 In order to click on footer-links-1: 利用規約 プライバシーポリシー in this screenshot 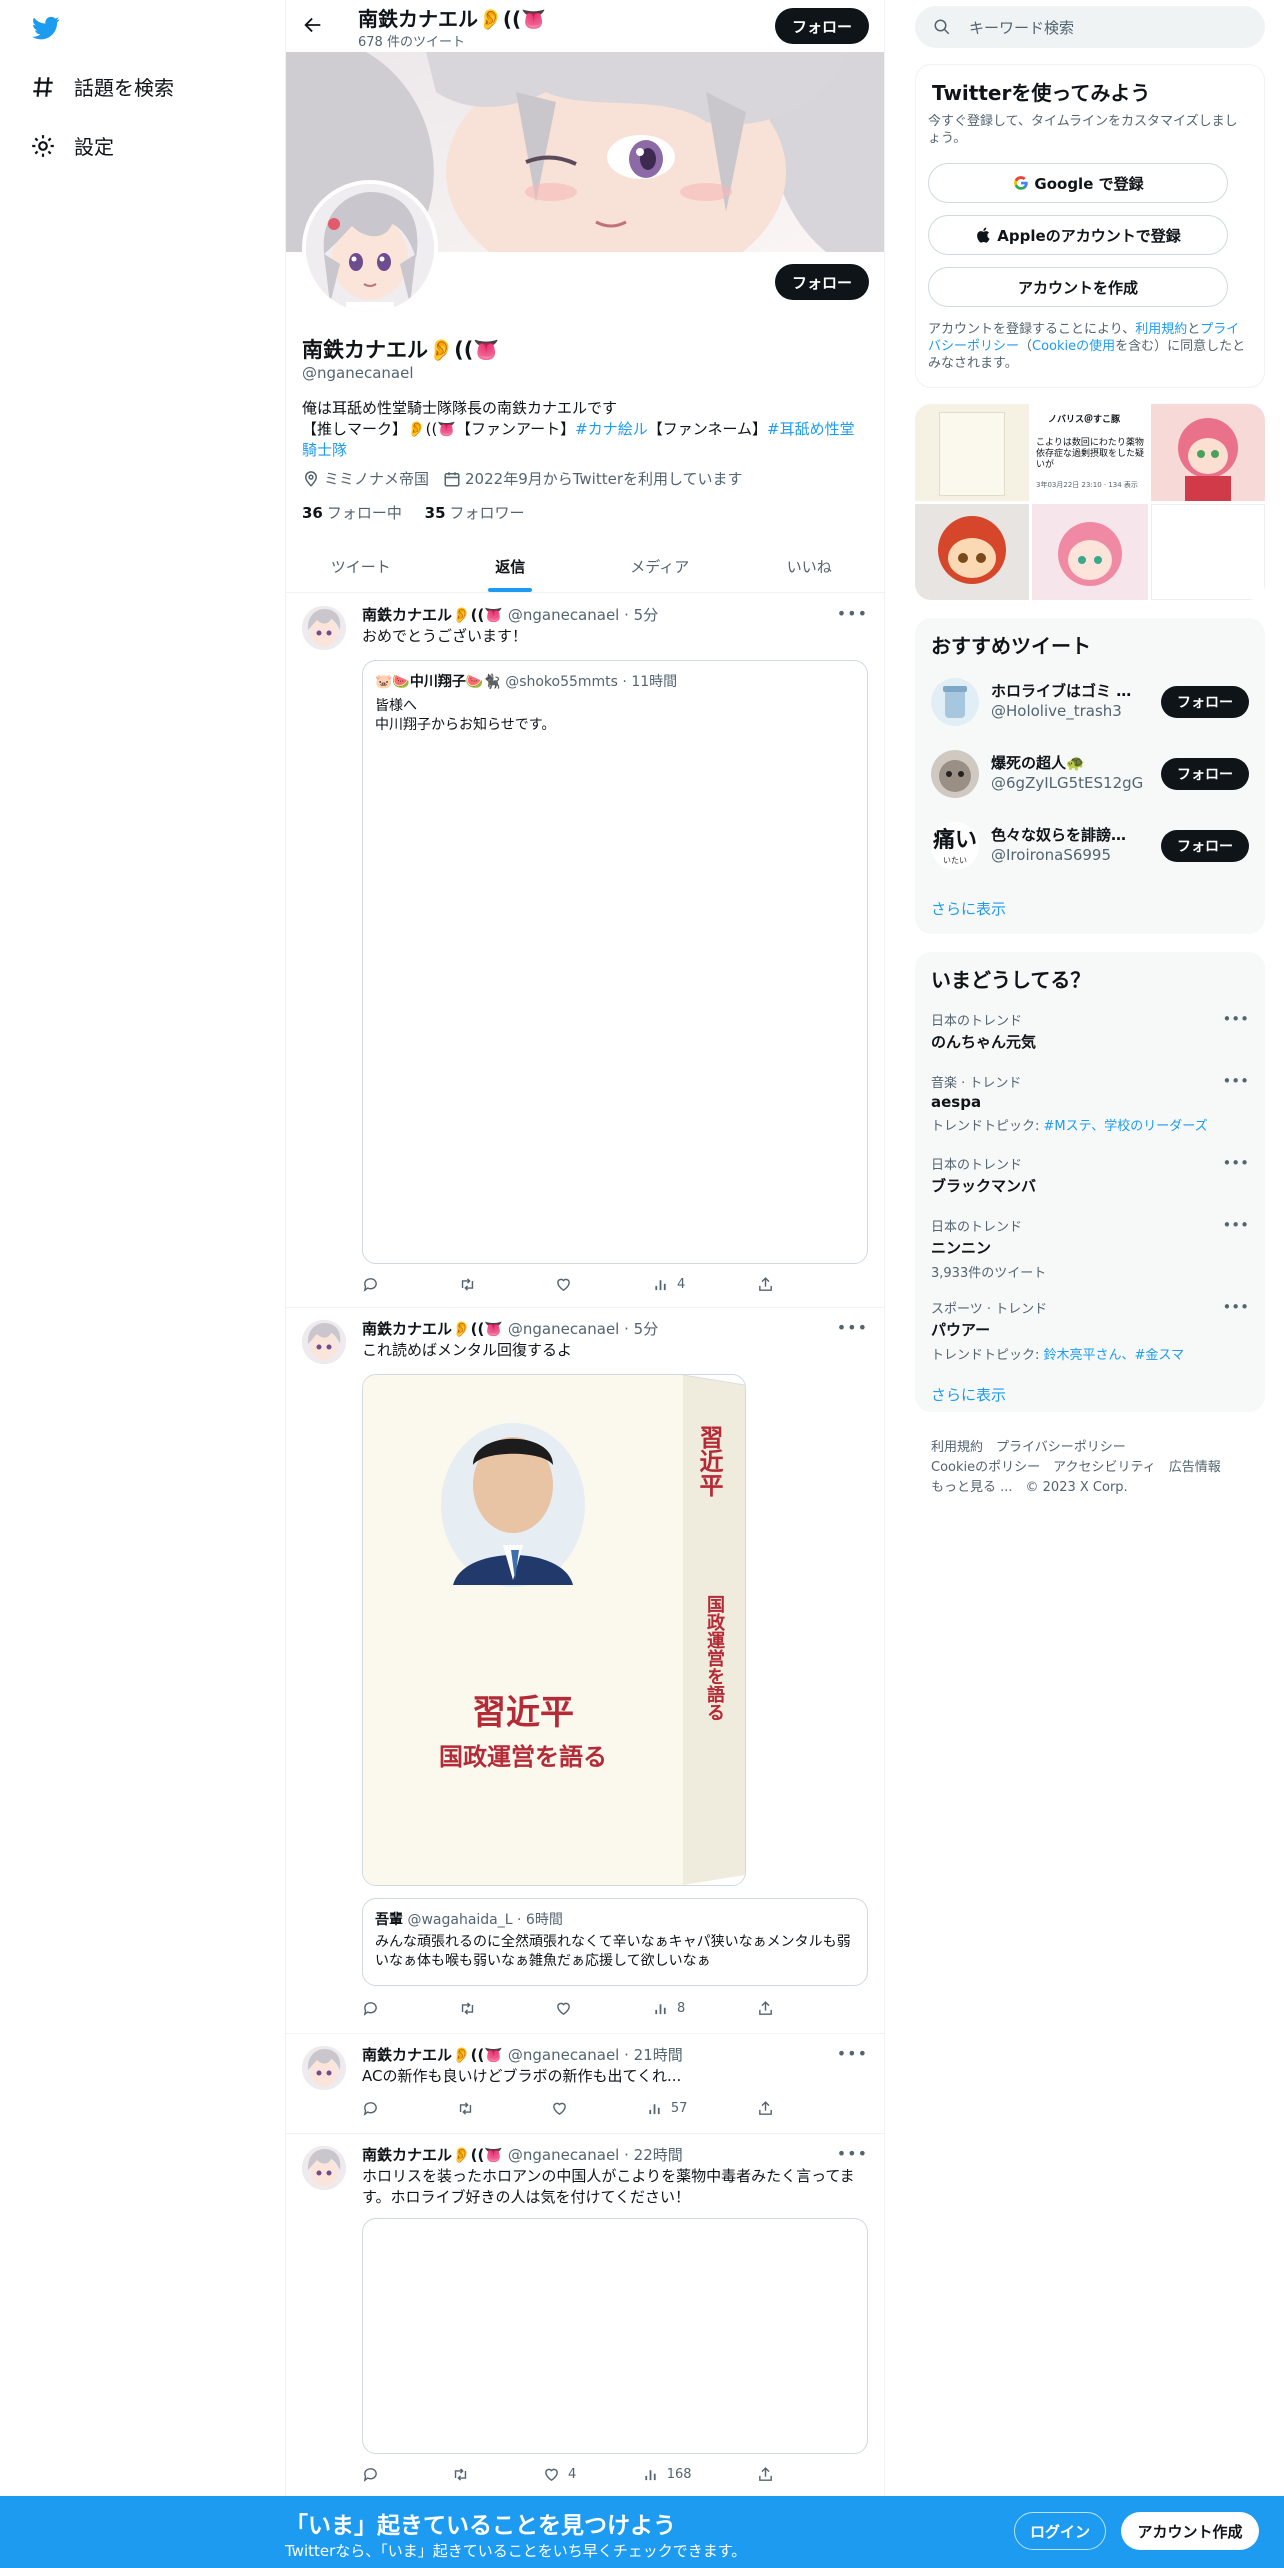, I will do `click(1076, 1448)`.